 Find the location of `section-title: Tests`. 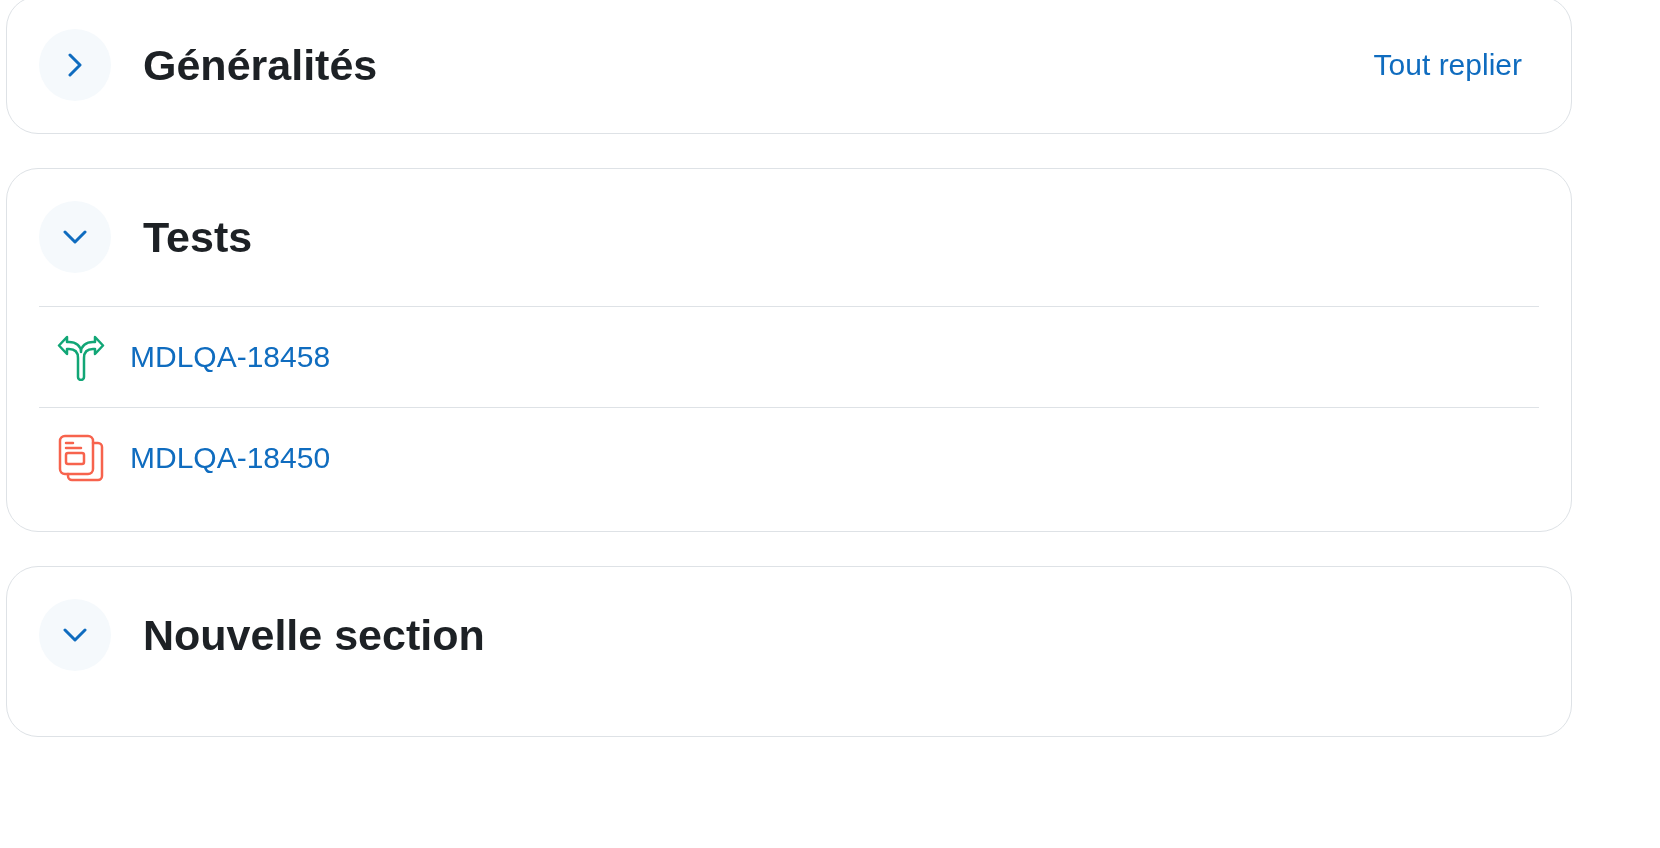

section-title: Tests is located at coordinates (198, 237).